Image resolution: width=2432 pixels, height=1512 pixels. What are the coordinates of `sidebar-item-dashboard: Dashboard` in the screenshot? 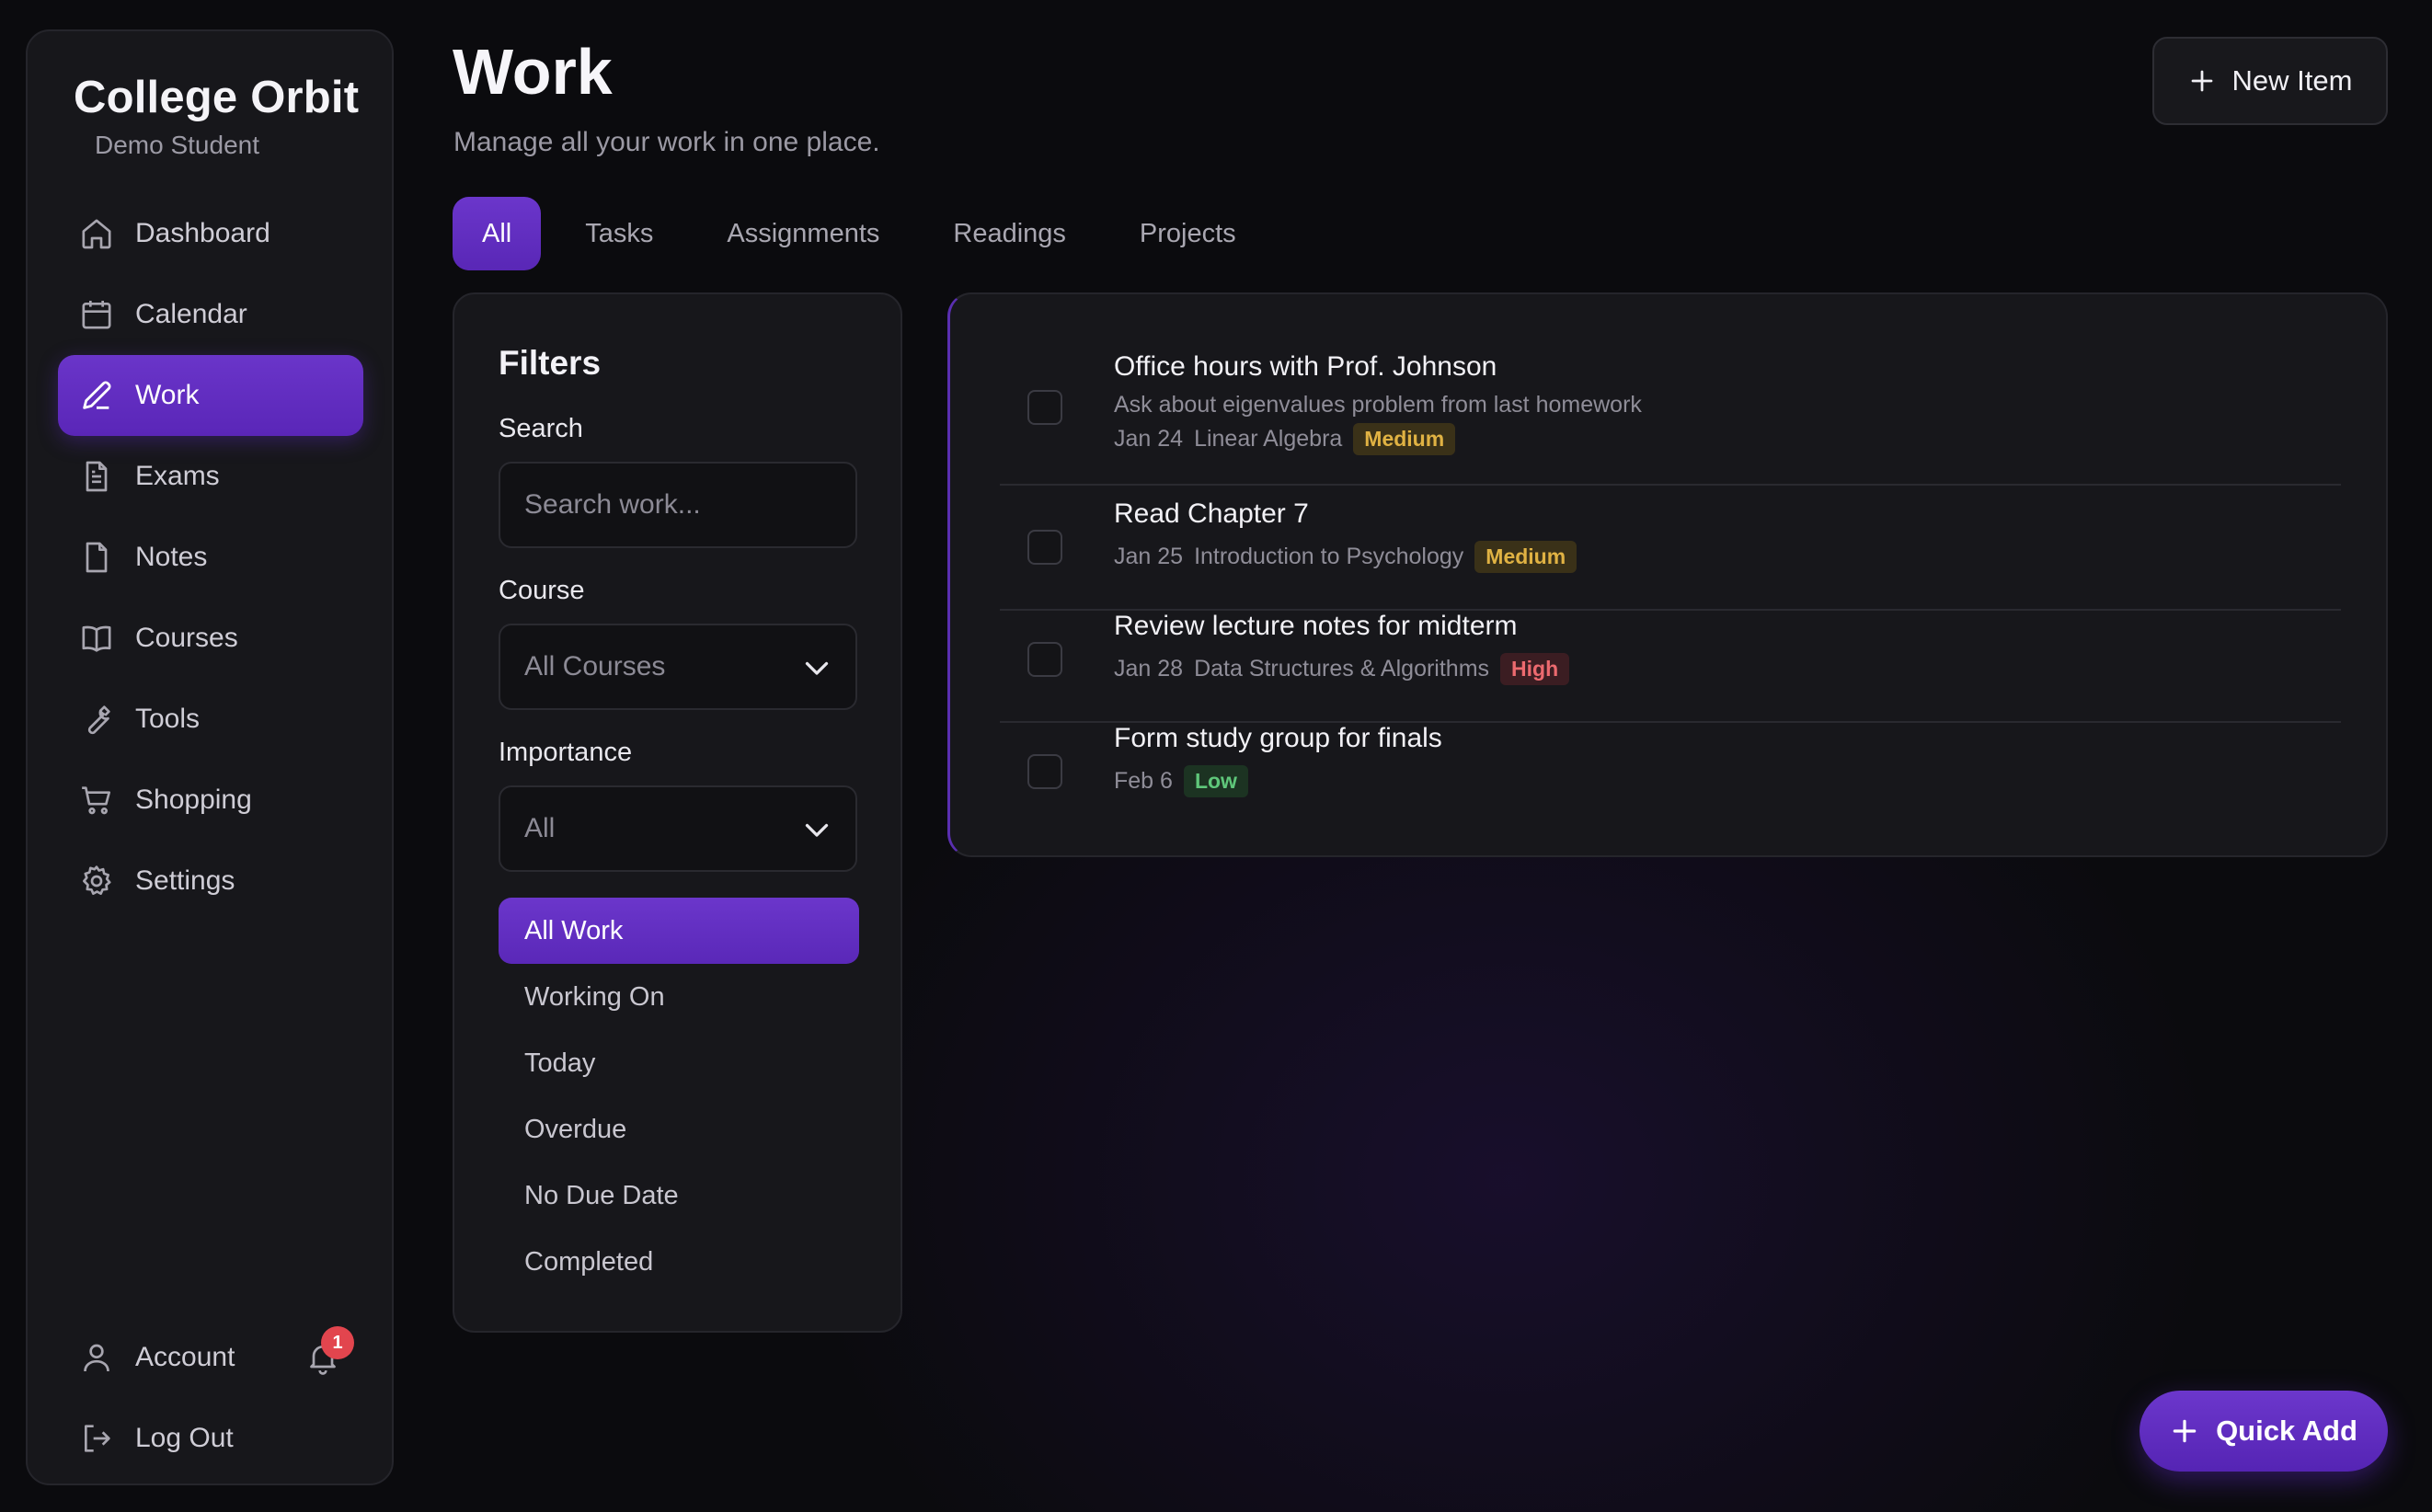 It's located at (210, 233).